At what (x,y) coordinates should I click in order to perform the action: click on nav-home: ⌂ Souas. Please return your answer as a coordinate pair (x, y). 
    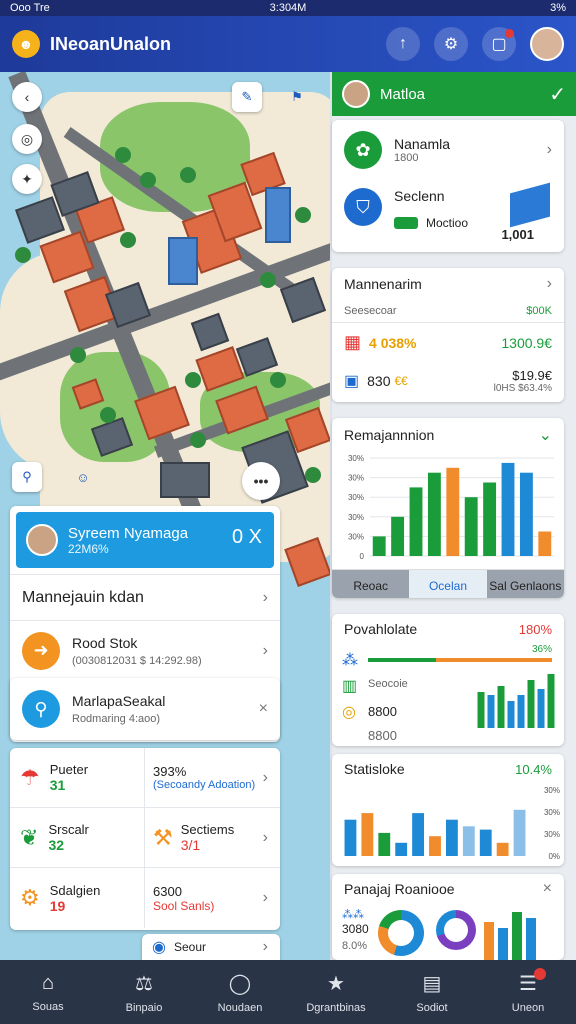
    Looking at the image, I should click on (48, 992).